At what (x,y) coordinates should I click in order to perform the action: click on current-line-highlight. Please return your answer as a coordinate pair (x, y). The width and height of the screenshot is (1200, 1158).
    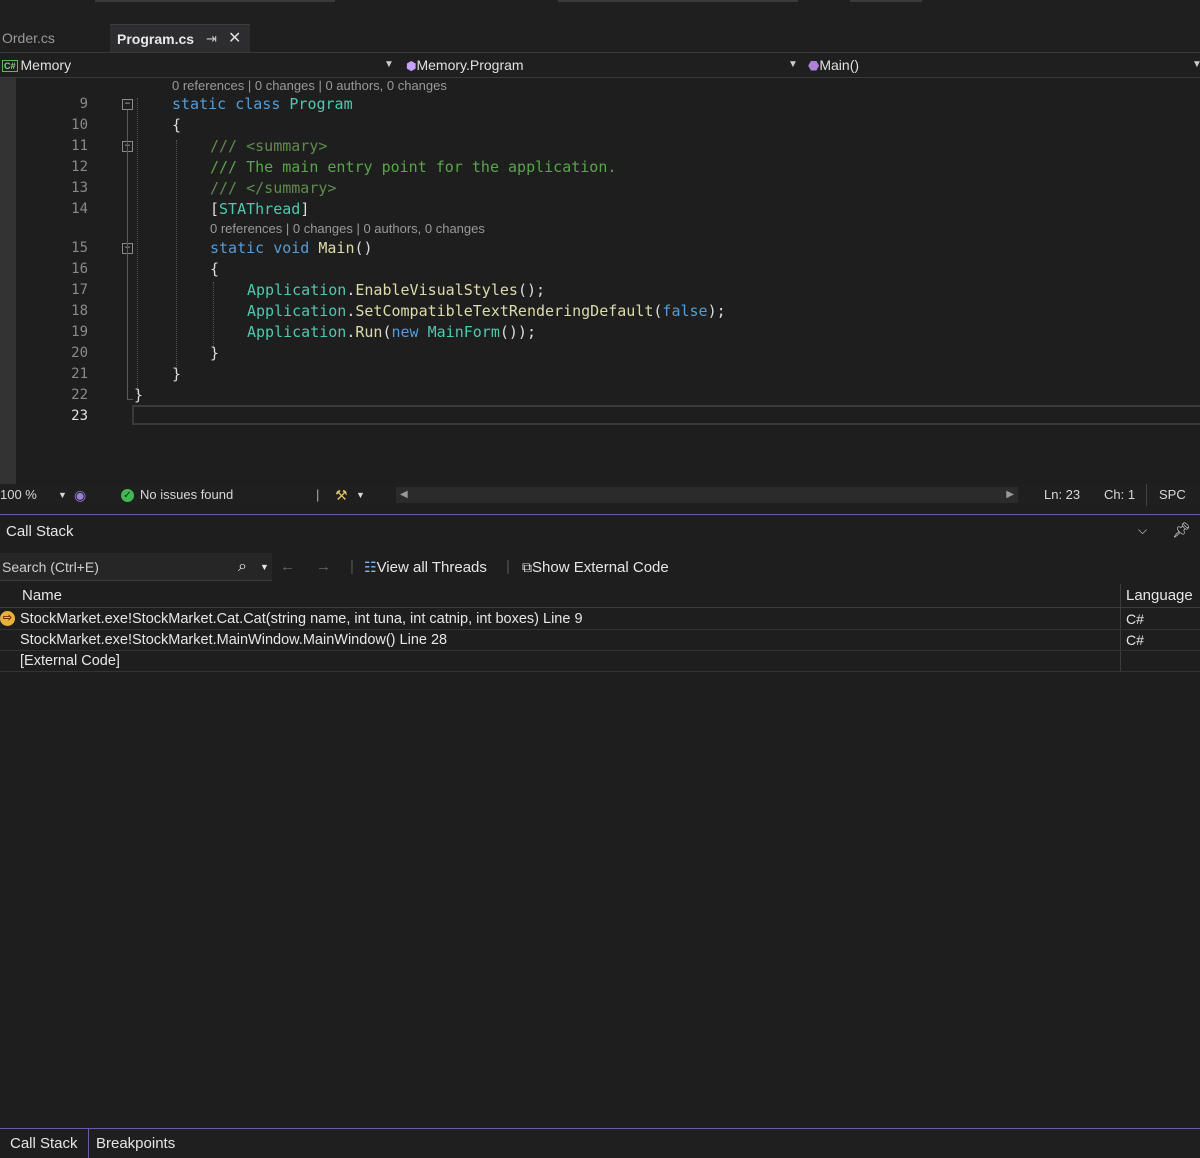
    Looking at the image, I should click on (666, 415).